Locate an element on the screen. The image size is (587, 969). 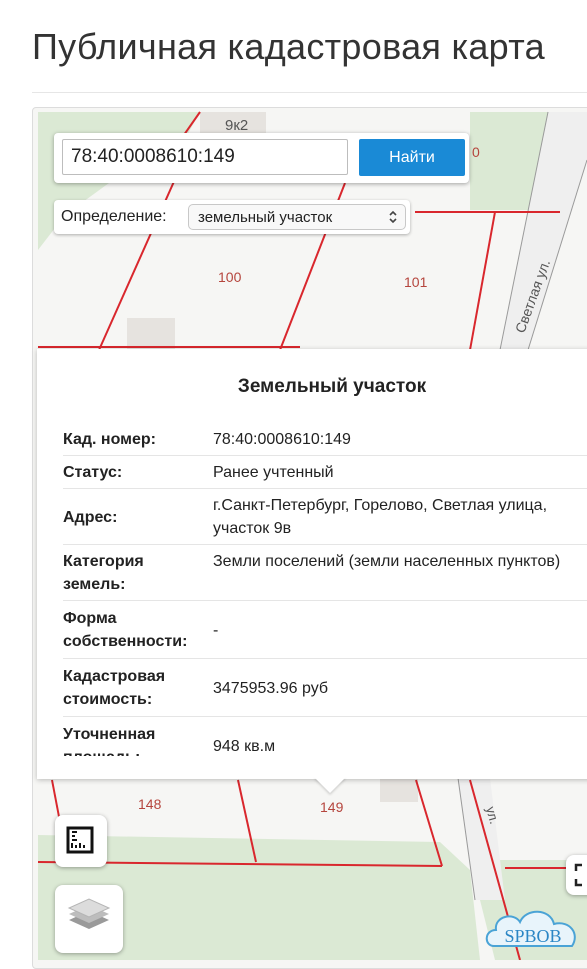
row-key-cadastral-value: Кадастровая стоимость: is located at coordinates (114, 688).